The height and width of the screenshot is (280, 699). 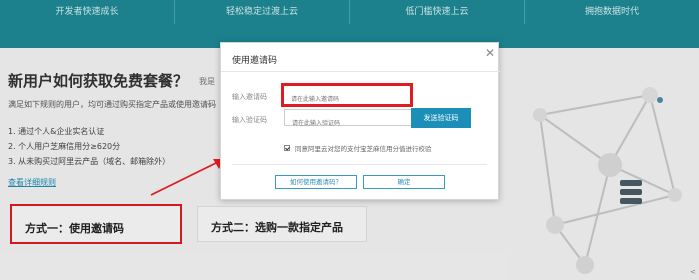 I want to click on verify-code-input, so click(x=348, y=123).